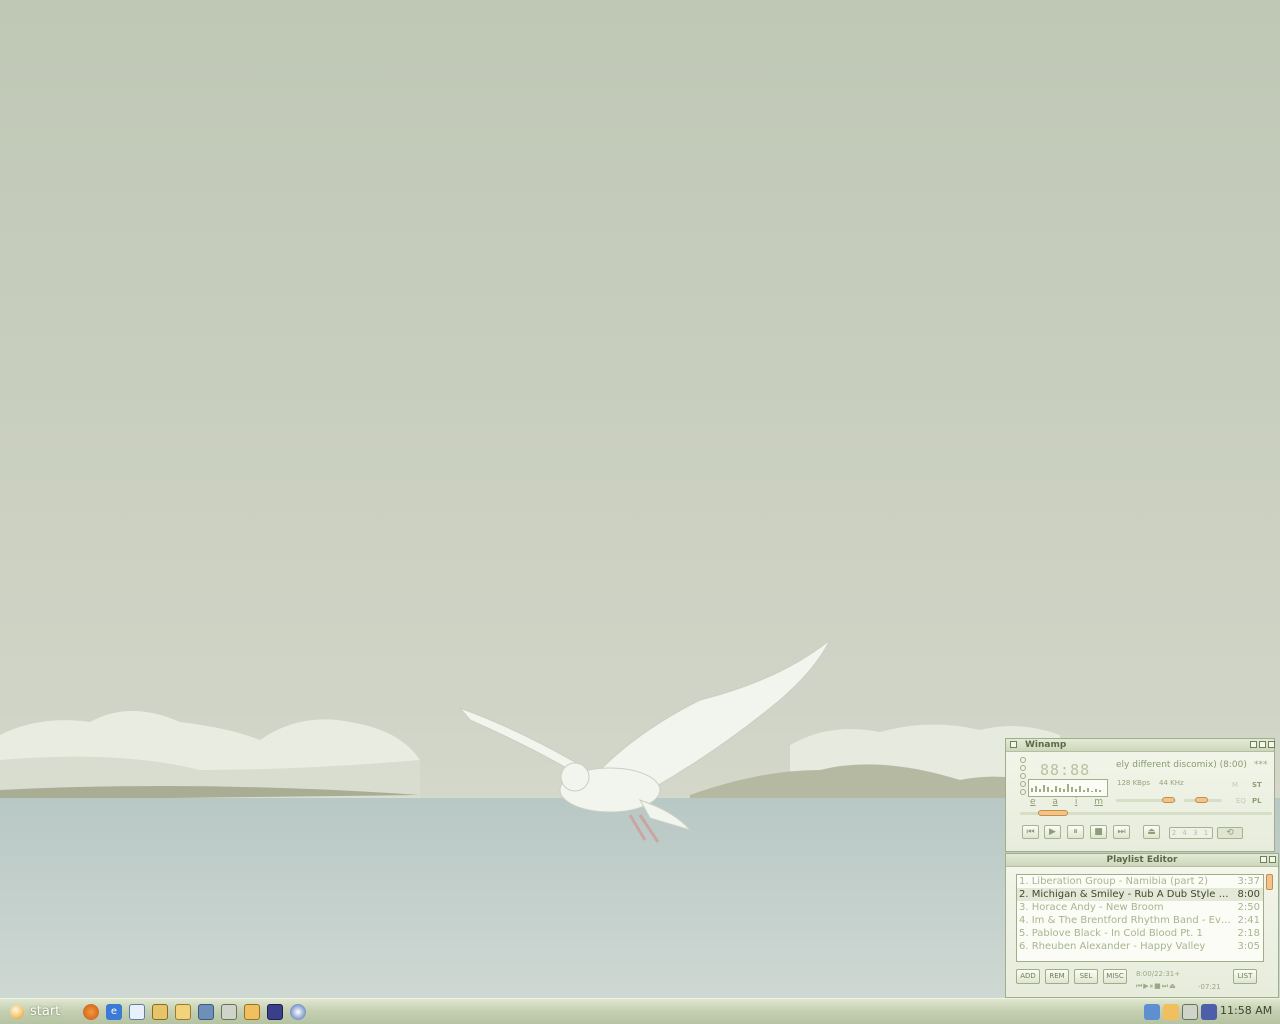  Describe the element at coordinates (1121, 832) in the screenshot. I see `next-button: ⏭` at that location.